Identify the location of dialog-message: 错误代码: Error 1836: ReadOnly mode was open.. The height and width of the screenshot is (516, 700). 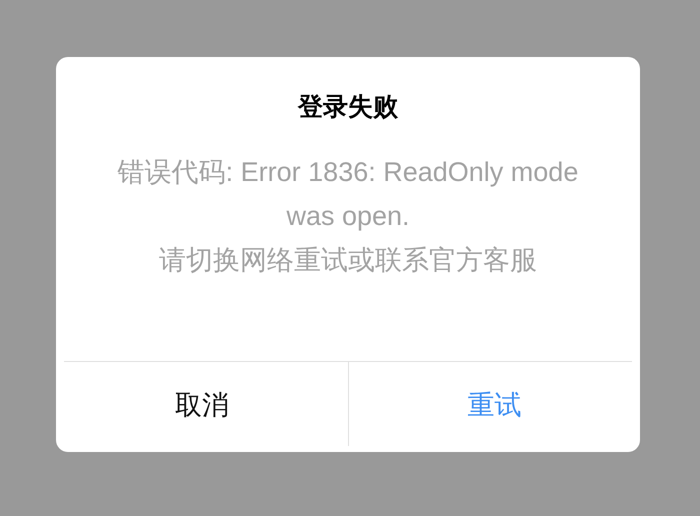
(348, 194).